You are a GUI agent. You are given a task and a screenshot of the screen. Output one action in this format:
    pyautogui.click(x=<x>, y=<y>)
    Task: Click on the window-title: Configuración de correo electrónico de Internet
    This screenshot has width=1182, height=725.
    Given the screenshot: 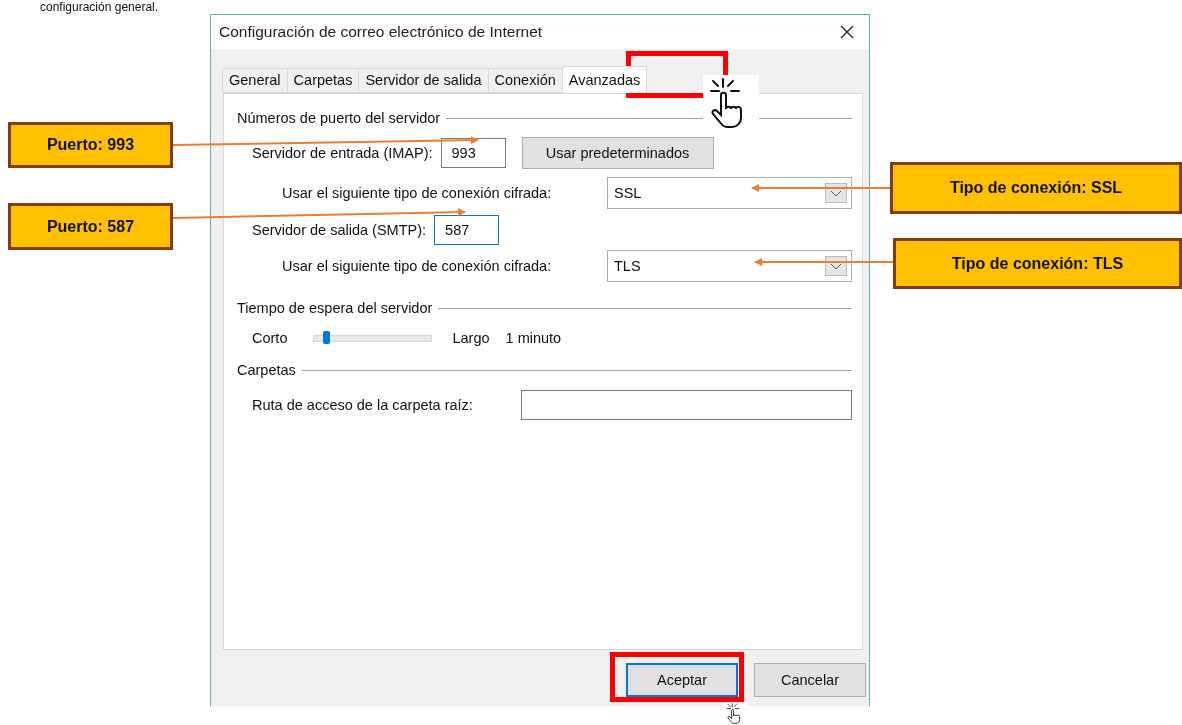 What is the action you would take?
    pyautogui.click(x=381, y=32)
    